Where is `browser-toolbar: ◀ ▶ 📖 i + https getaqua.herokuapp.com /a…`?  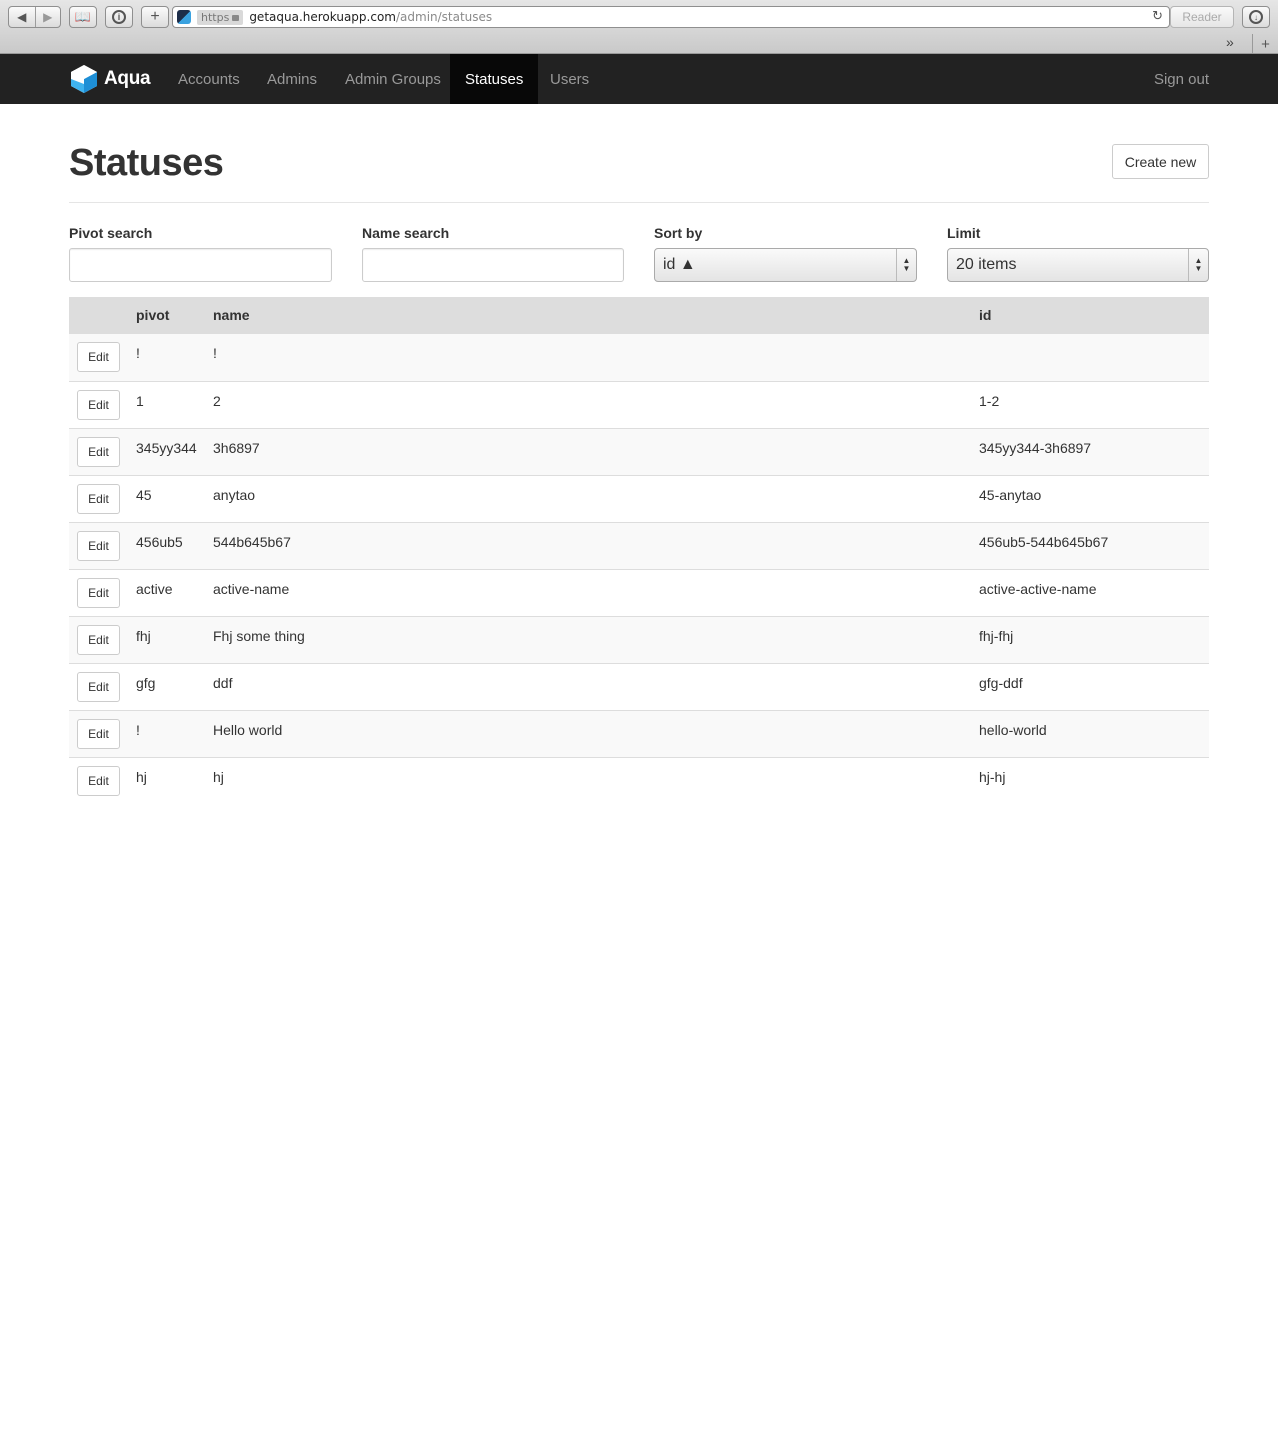 browser-toolbar: ◀ ▶ 📖 i + https getaqua.herokuapp.com /a… is located at coordinates (639, 27).